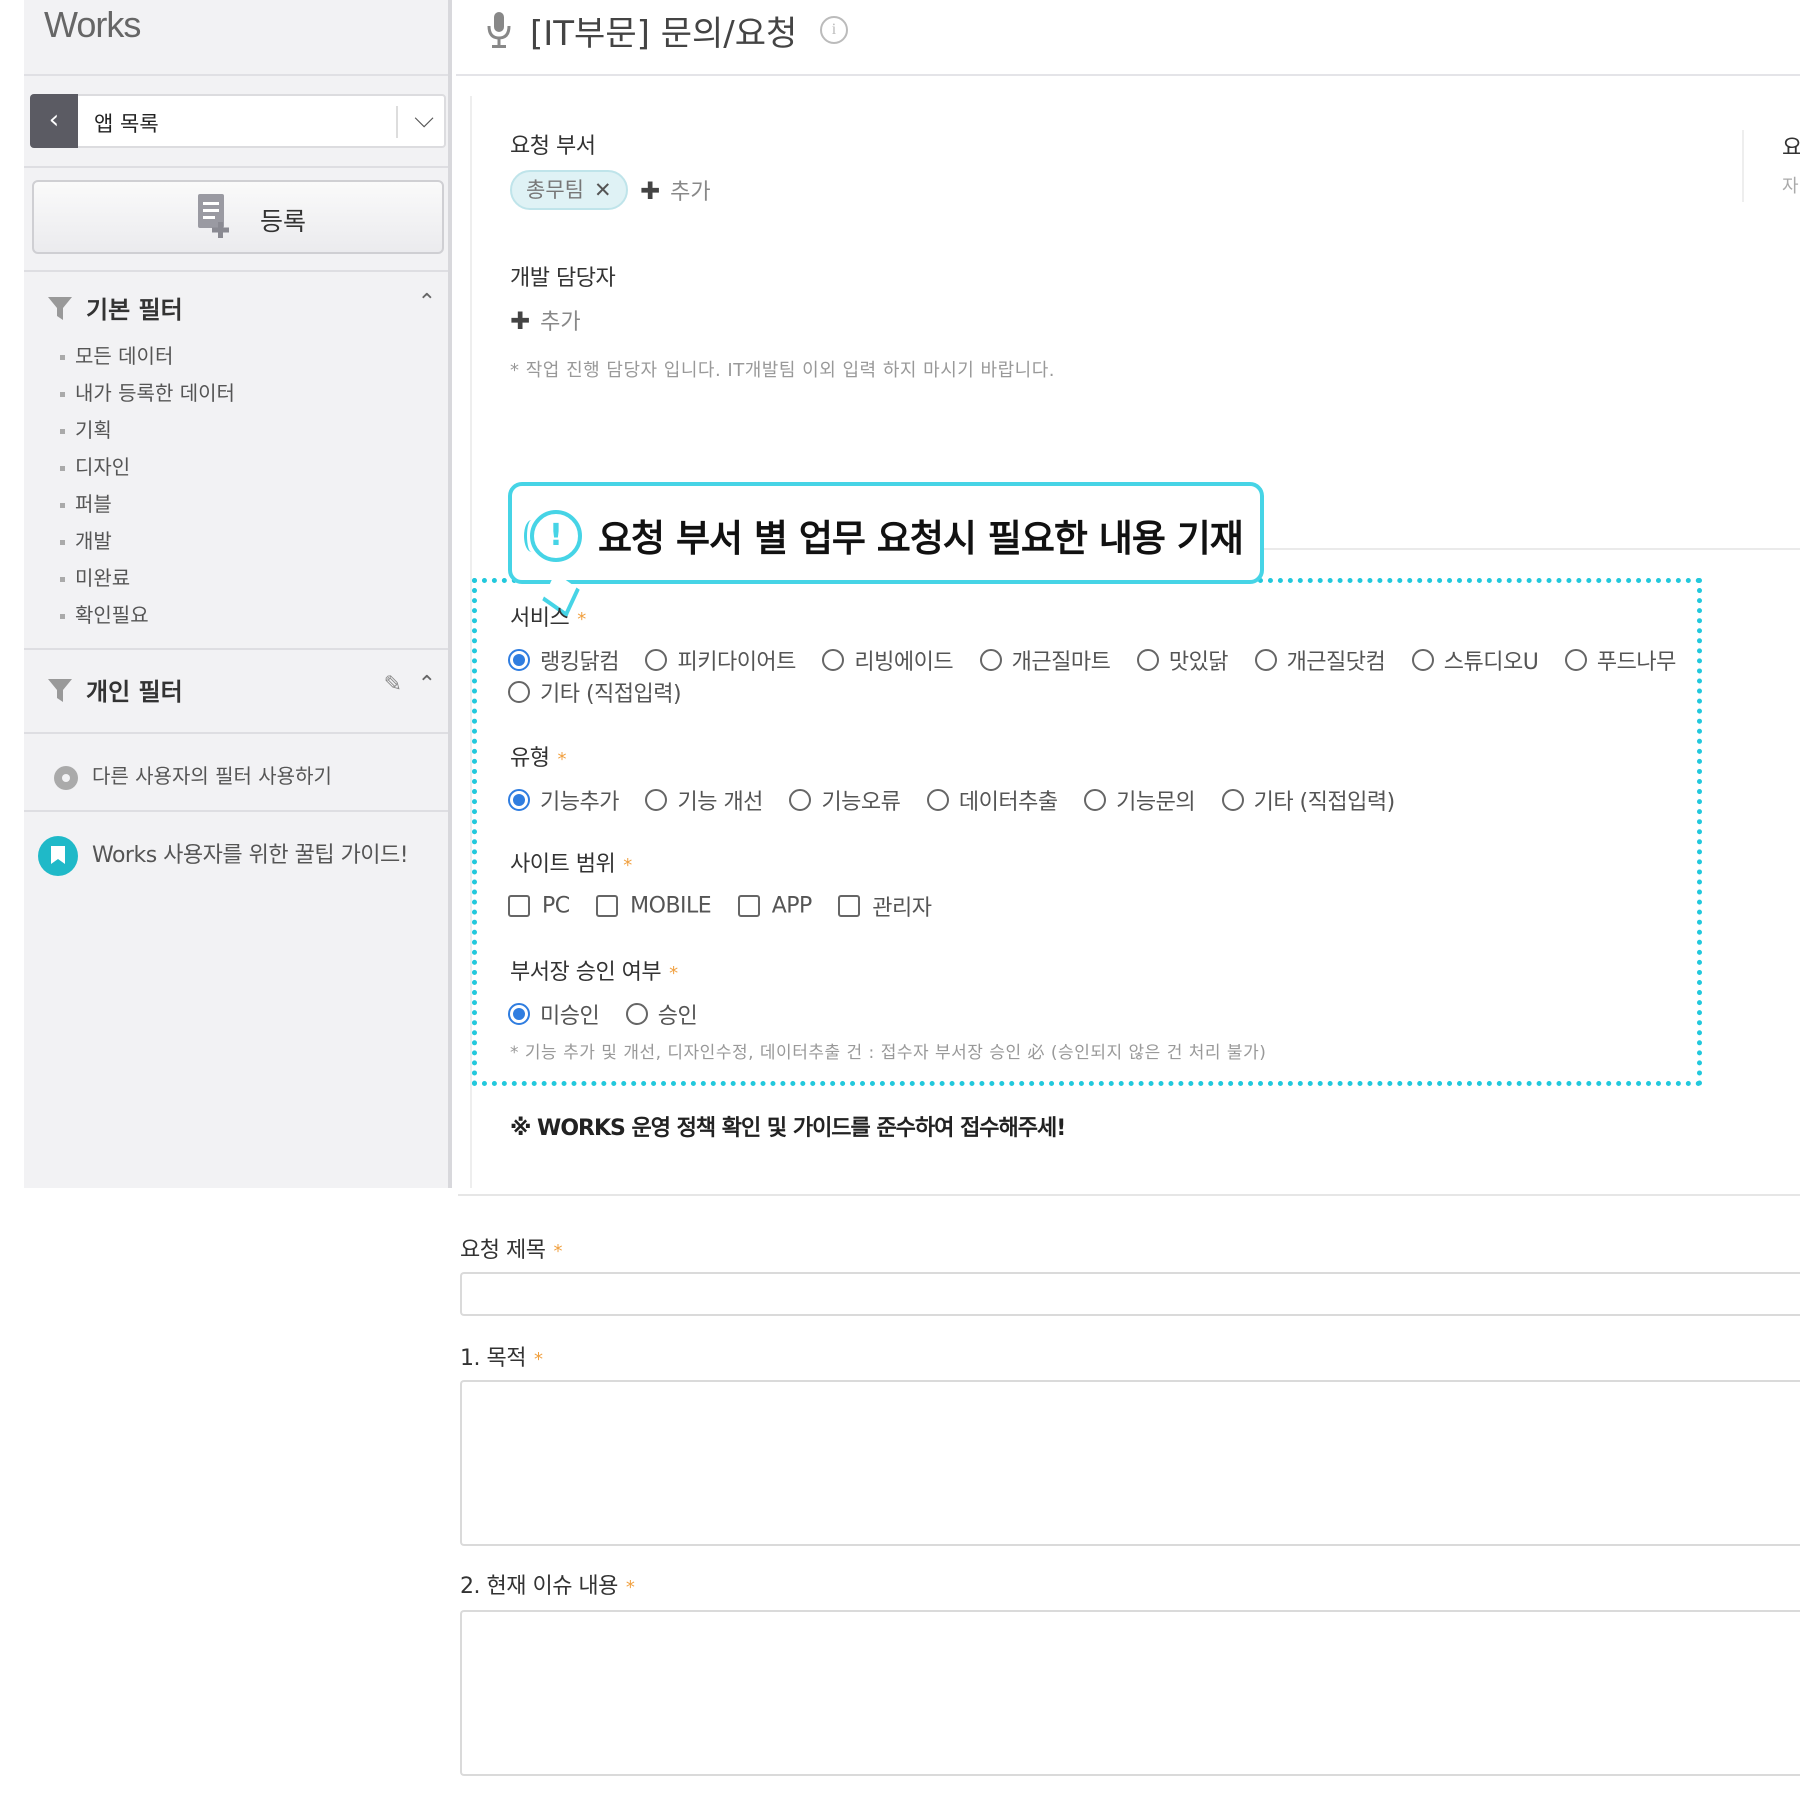  I want to click on brand-logo: Works, so click(92, 25).